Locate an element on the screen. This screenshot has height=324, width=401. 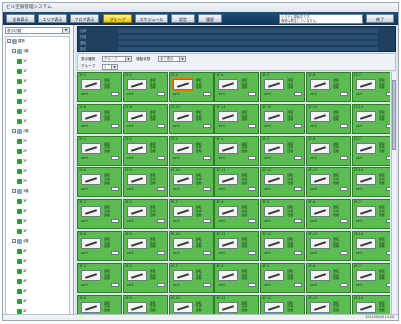
unit-card: 2F-13 運転 冷房 自動 26℃ is located at coordinates (328, 182).